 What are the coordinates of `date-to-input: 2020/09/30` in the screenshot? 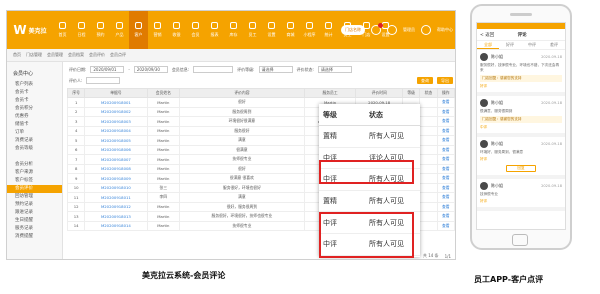 It's located at (150, 69).